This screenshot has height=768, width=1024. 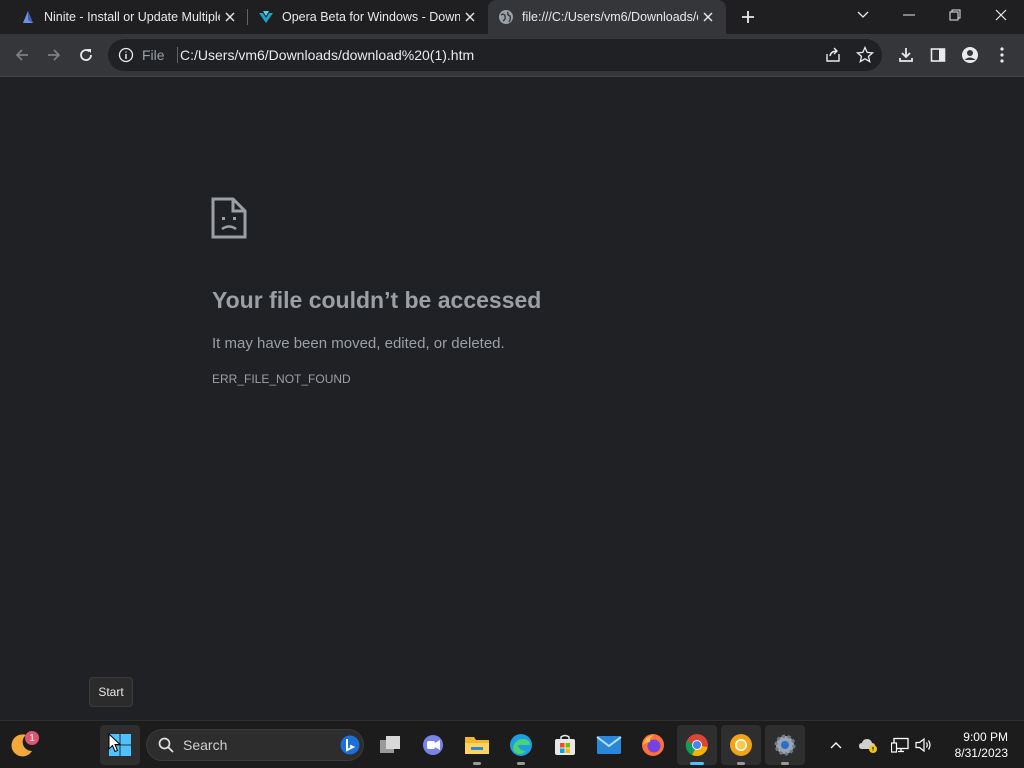 I want to click on ninite-icon, so click(x=28, y=17).